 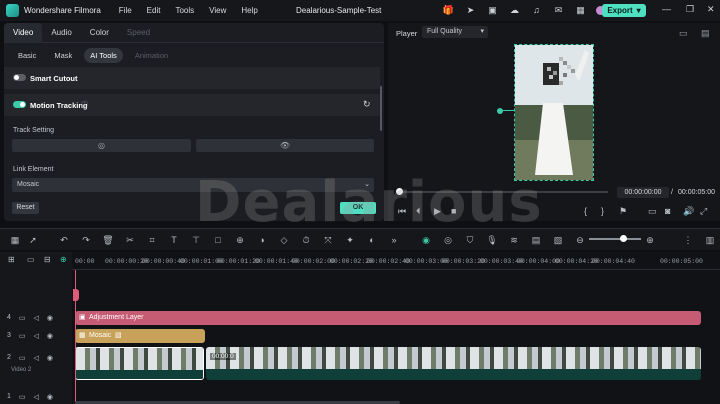 What do you see at coordinates (125, 10) in the screenshot?
I see `menu-file: File` at bounding box center [125, 10].